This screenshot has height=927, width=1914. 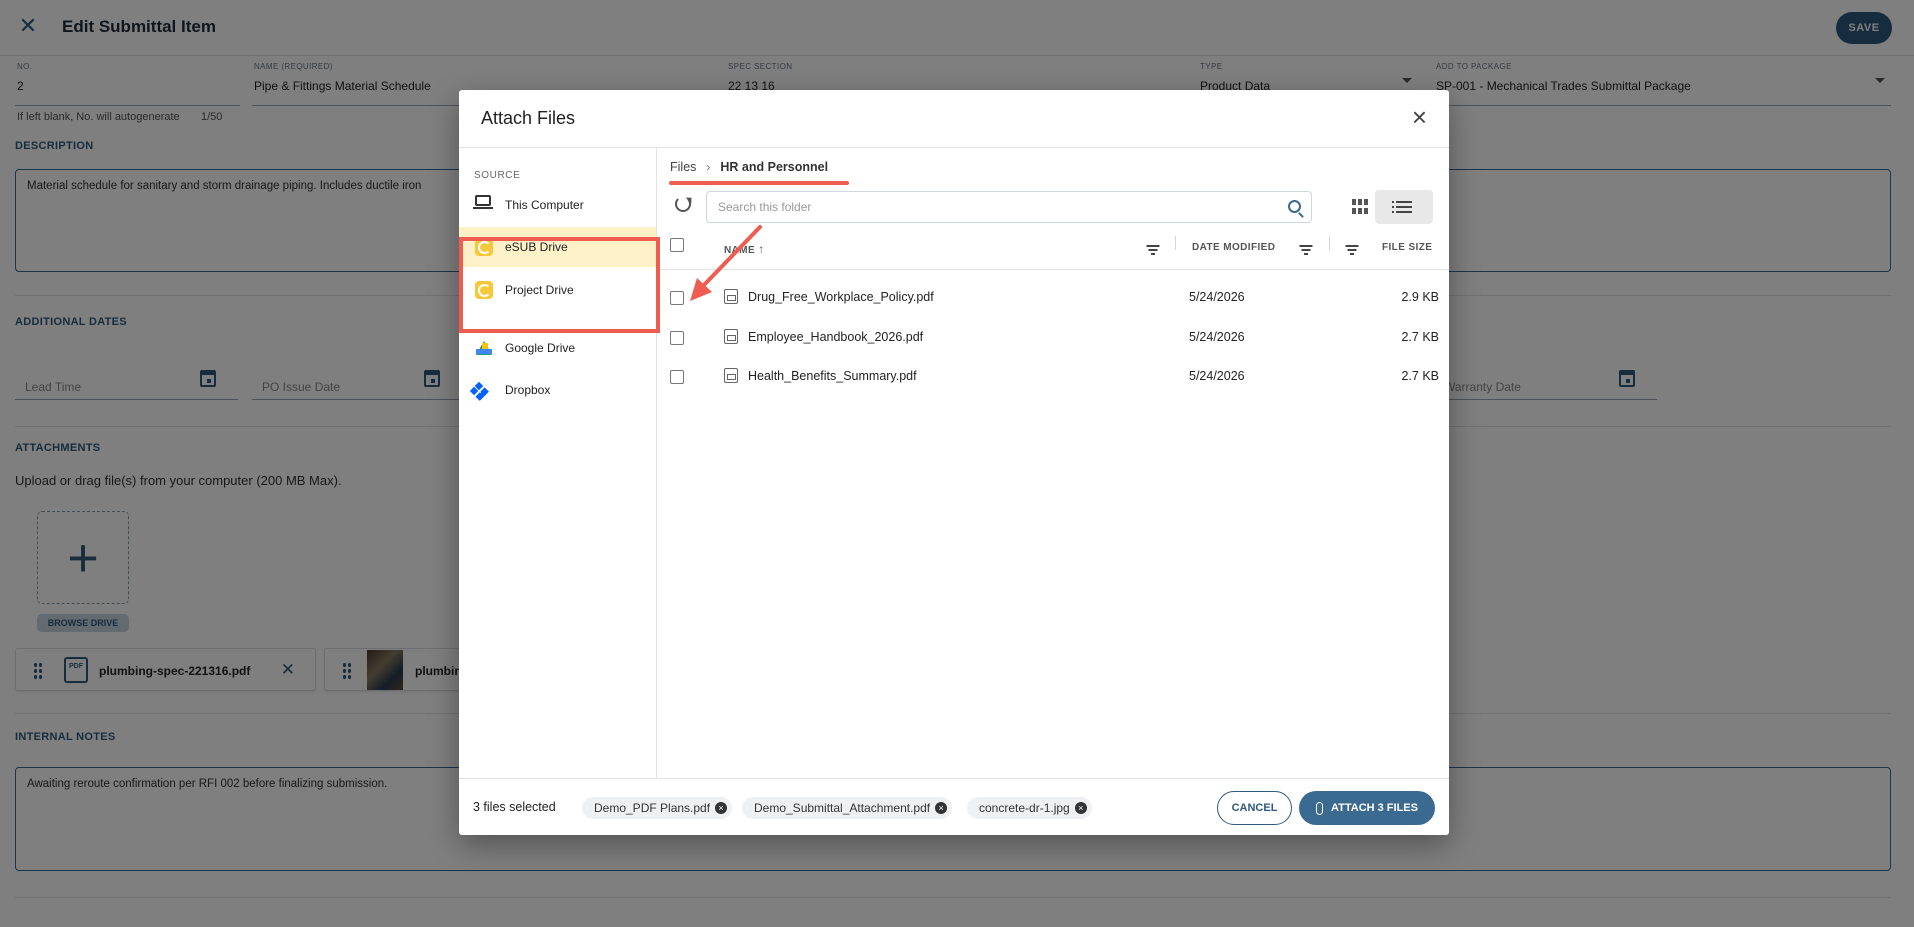 What do you see at coordinates (683, 204) in the screenshot?
I see `refresh-icon` at bounding box center [683, 204].